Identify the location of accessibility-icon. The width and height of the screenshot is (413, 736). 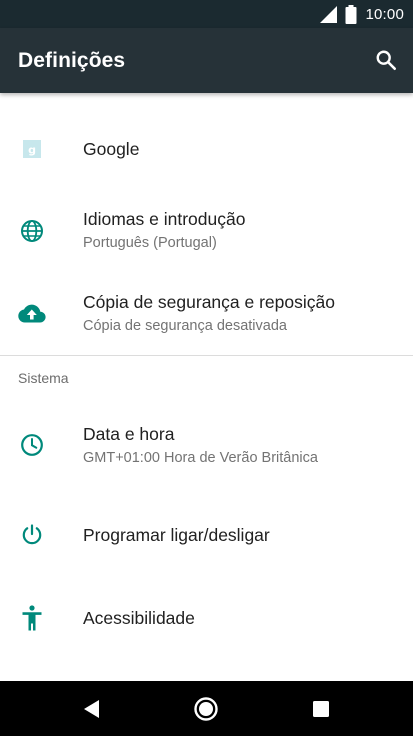
(32, 618).